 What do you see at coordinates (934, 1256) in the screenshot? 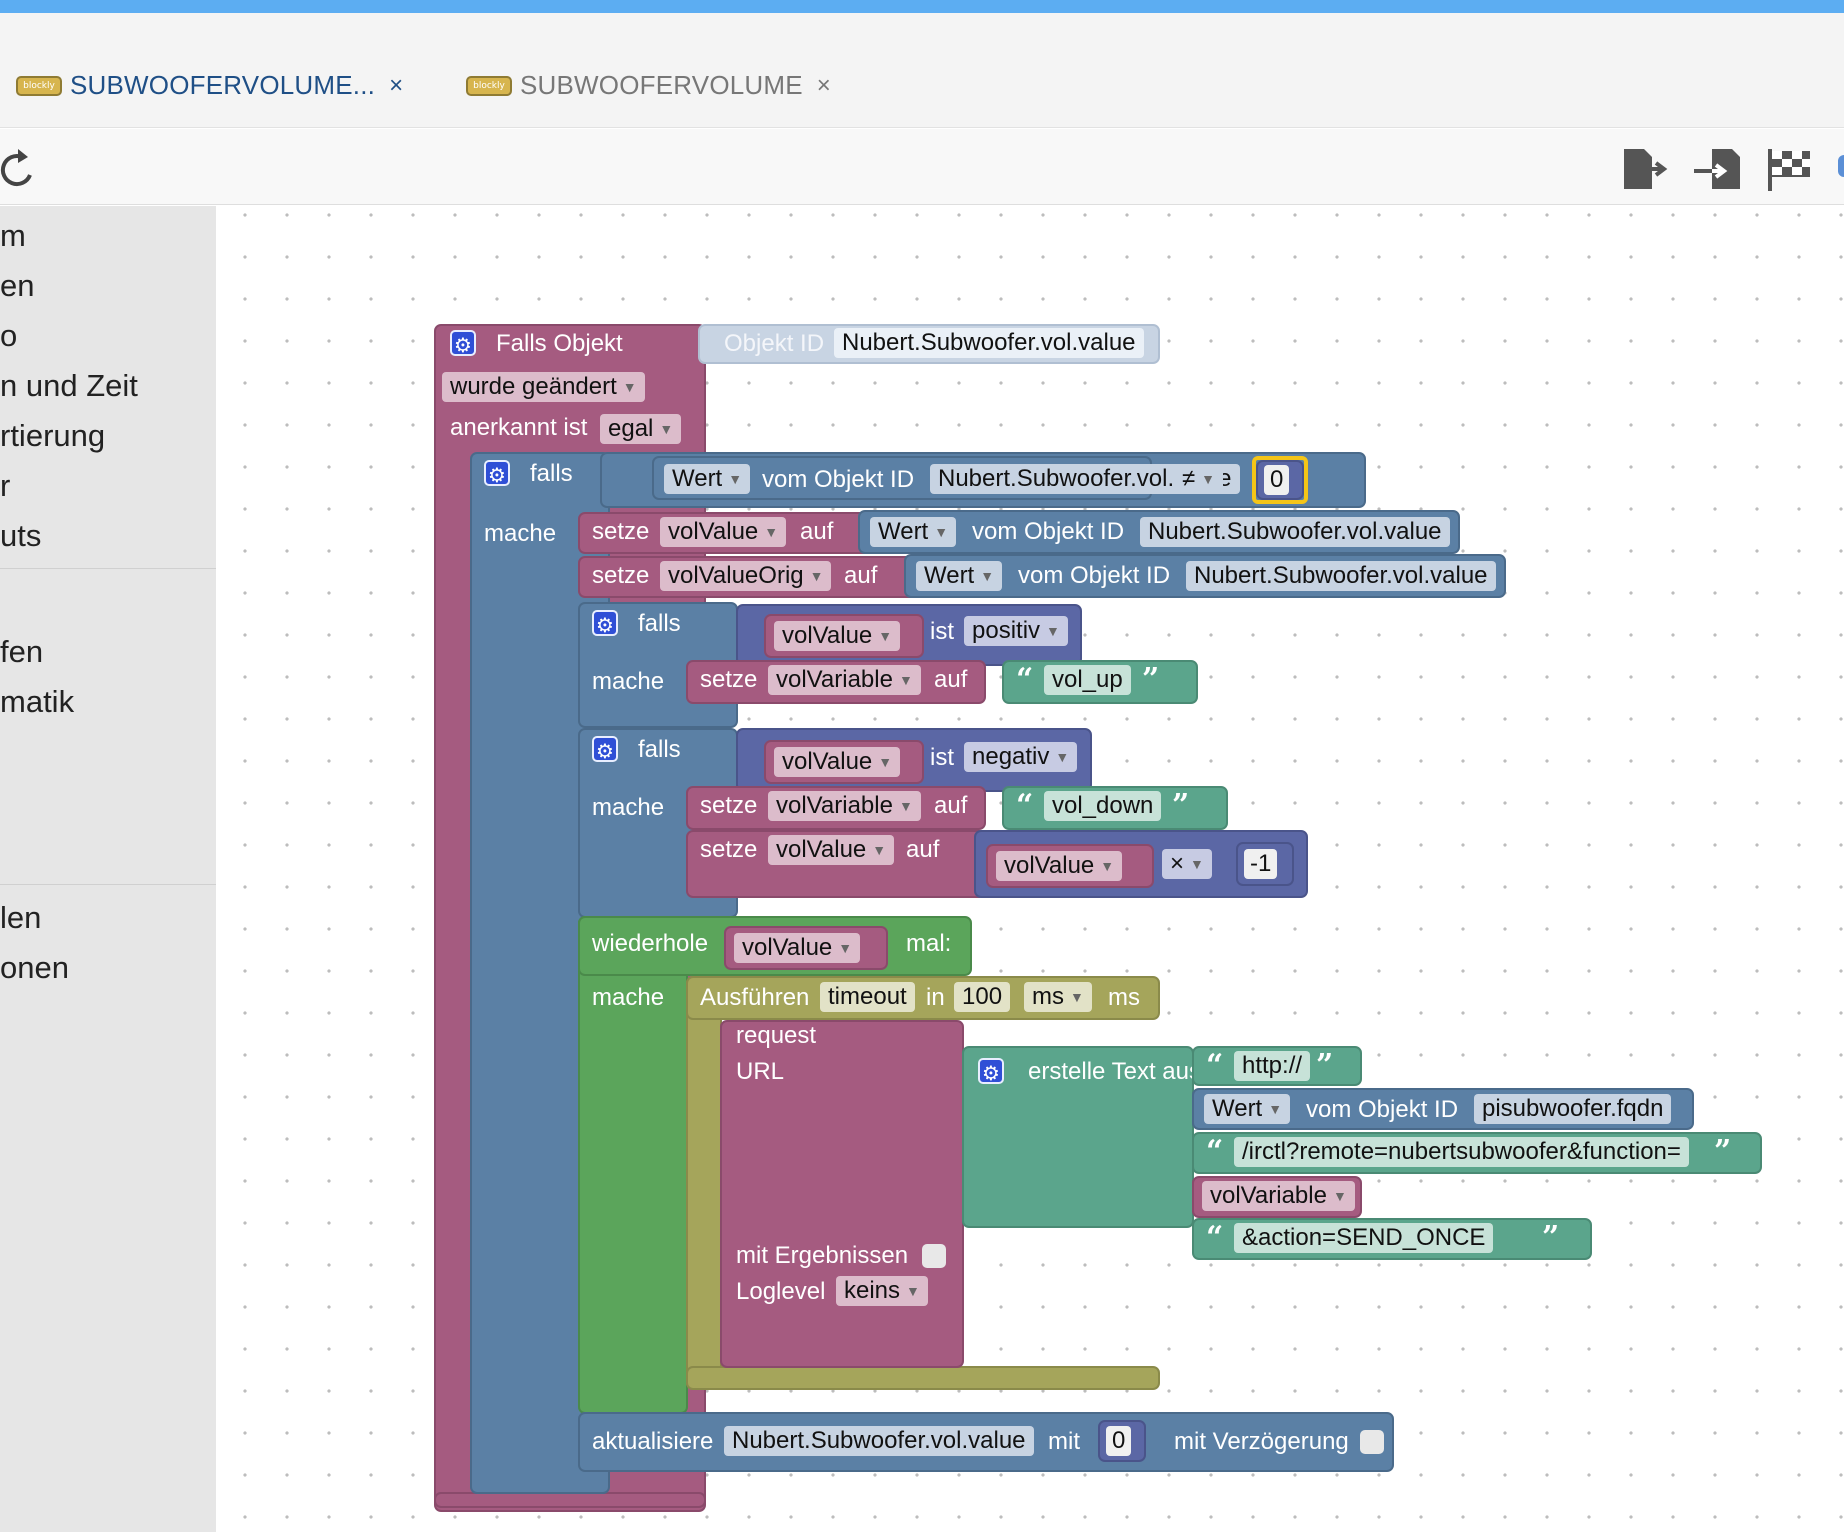
I see `results-checkbox` at bounding box center [934, 1256].